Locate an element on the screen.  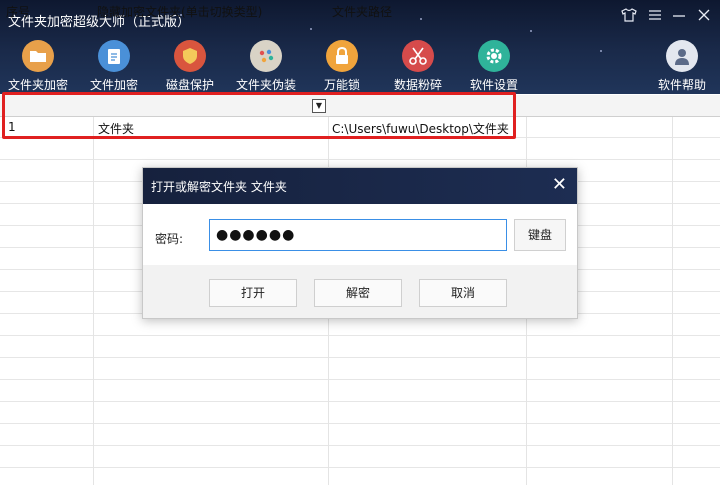
toolbar-label: 软件帮助 is located at coordinates (681, 85).